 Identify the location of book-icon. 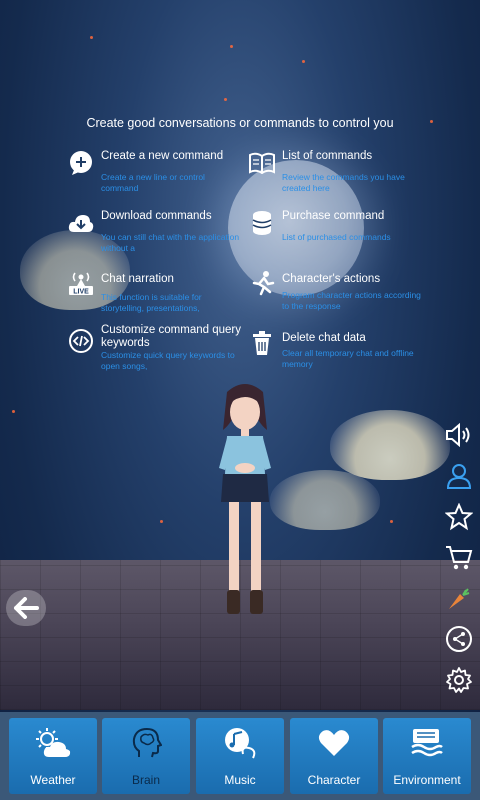
(262, 163).